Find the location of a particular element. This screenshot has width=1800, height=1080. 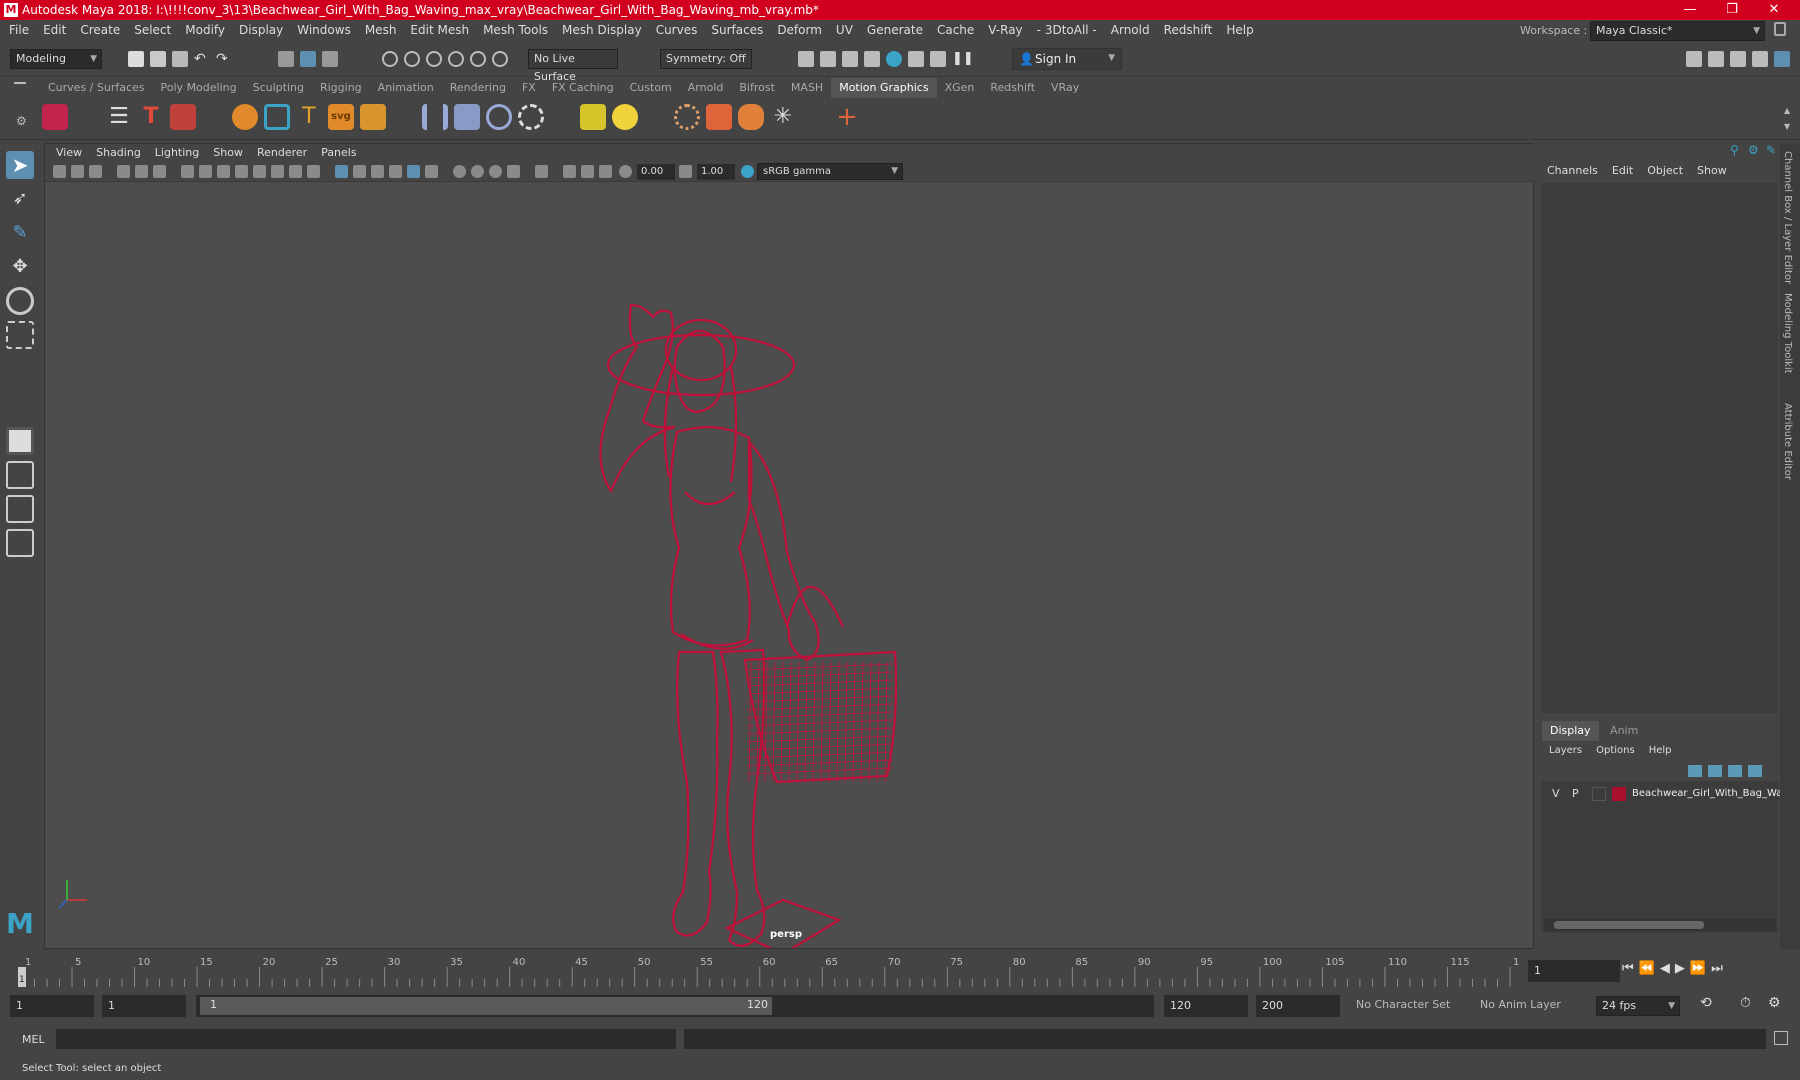

fps-dropdown: 24 fps ▼ is located at coordinates (1638, 1006).